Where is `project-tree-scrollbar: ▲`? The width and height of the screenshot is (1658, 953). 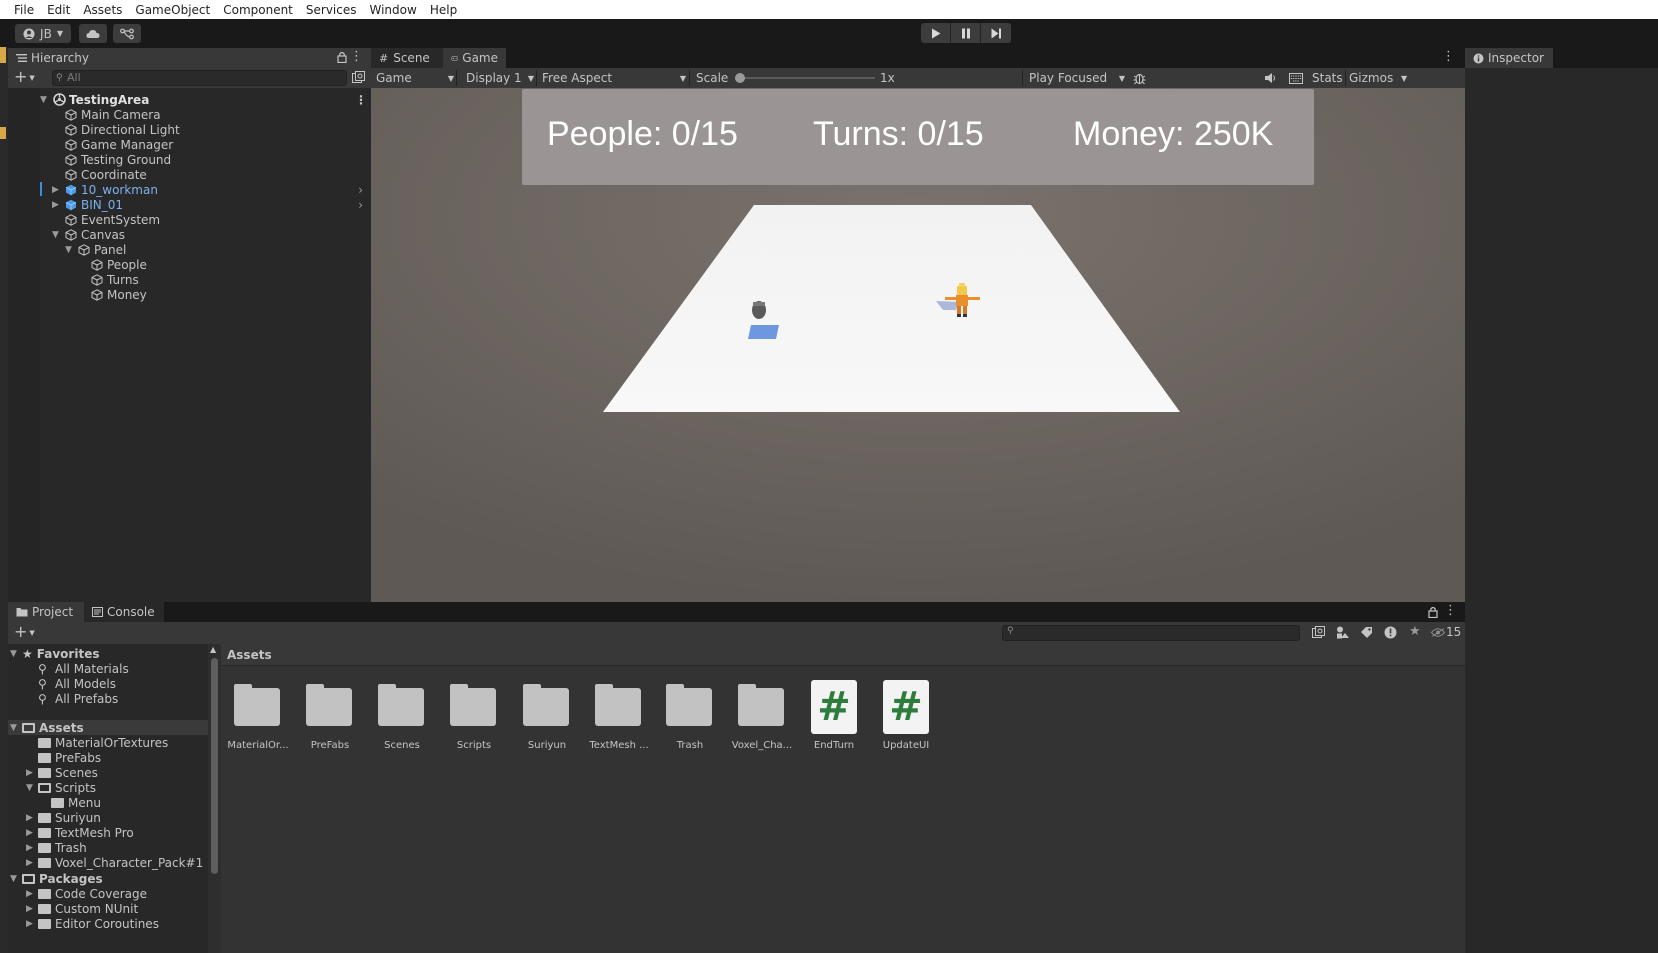
project-tree-scrollbar: ▲ is located at coordinates (214, 798).